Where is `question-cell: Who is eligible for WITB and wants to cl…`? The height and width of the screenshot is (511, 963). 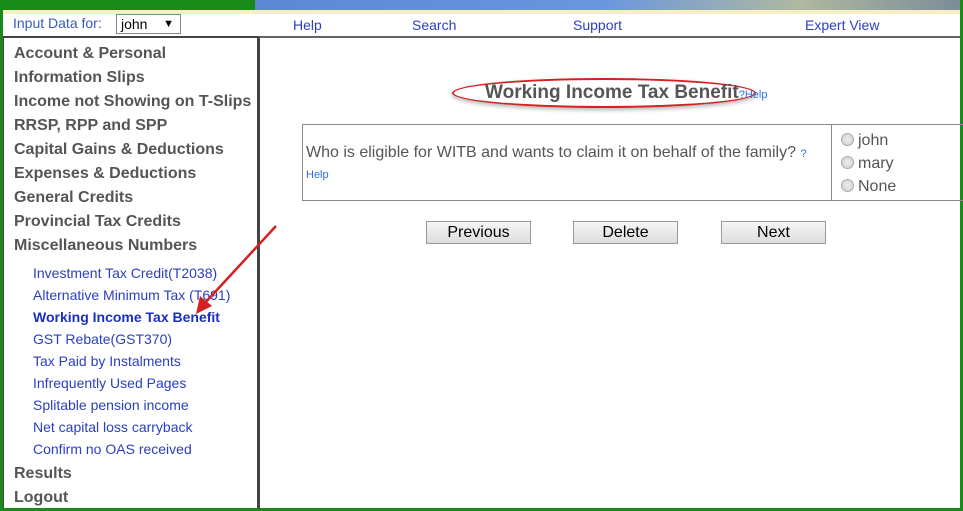 question-cell: Who is eligible for WITB and wants to cl… is located at coordinates (567, 162).